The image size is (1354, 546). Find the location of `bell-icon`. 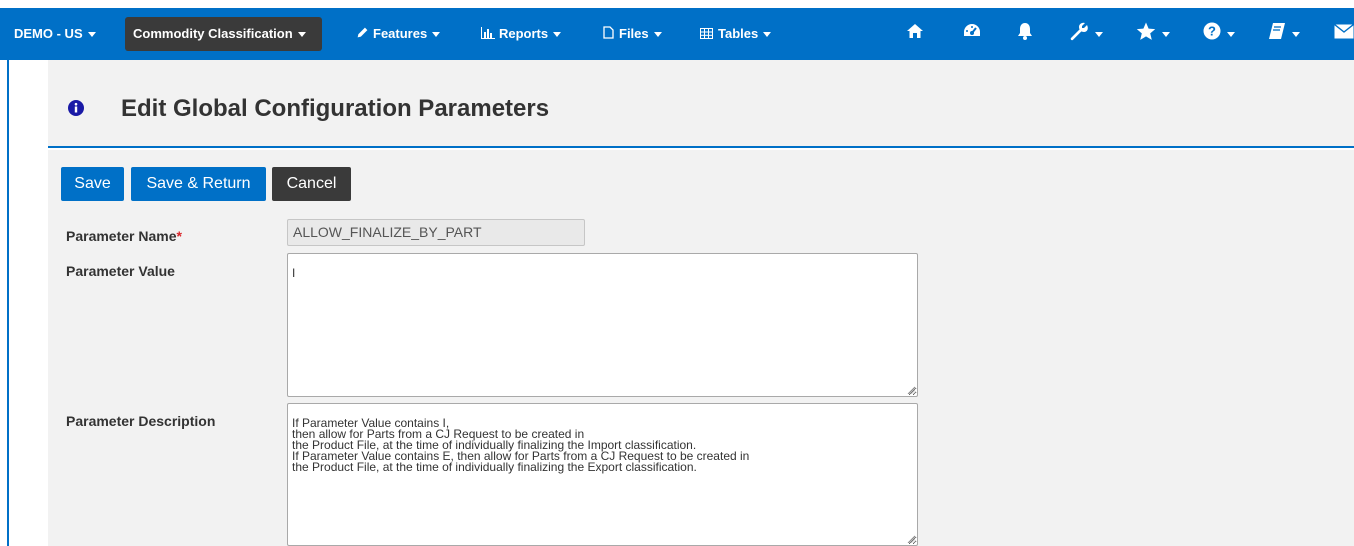

bell-icon is located at coordinates (1025, 31).